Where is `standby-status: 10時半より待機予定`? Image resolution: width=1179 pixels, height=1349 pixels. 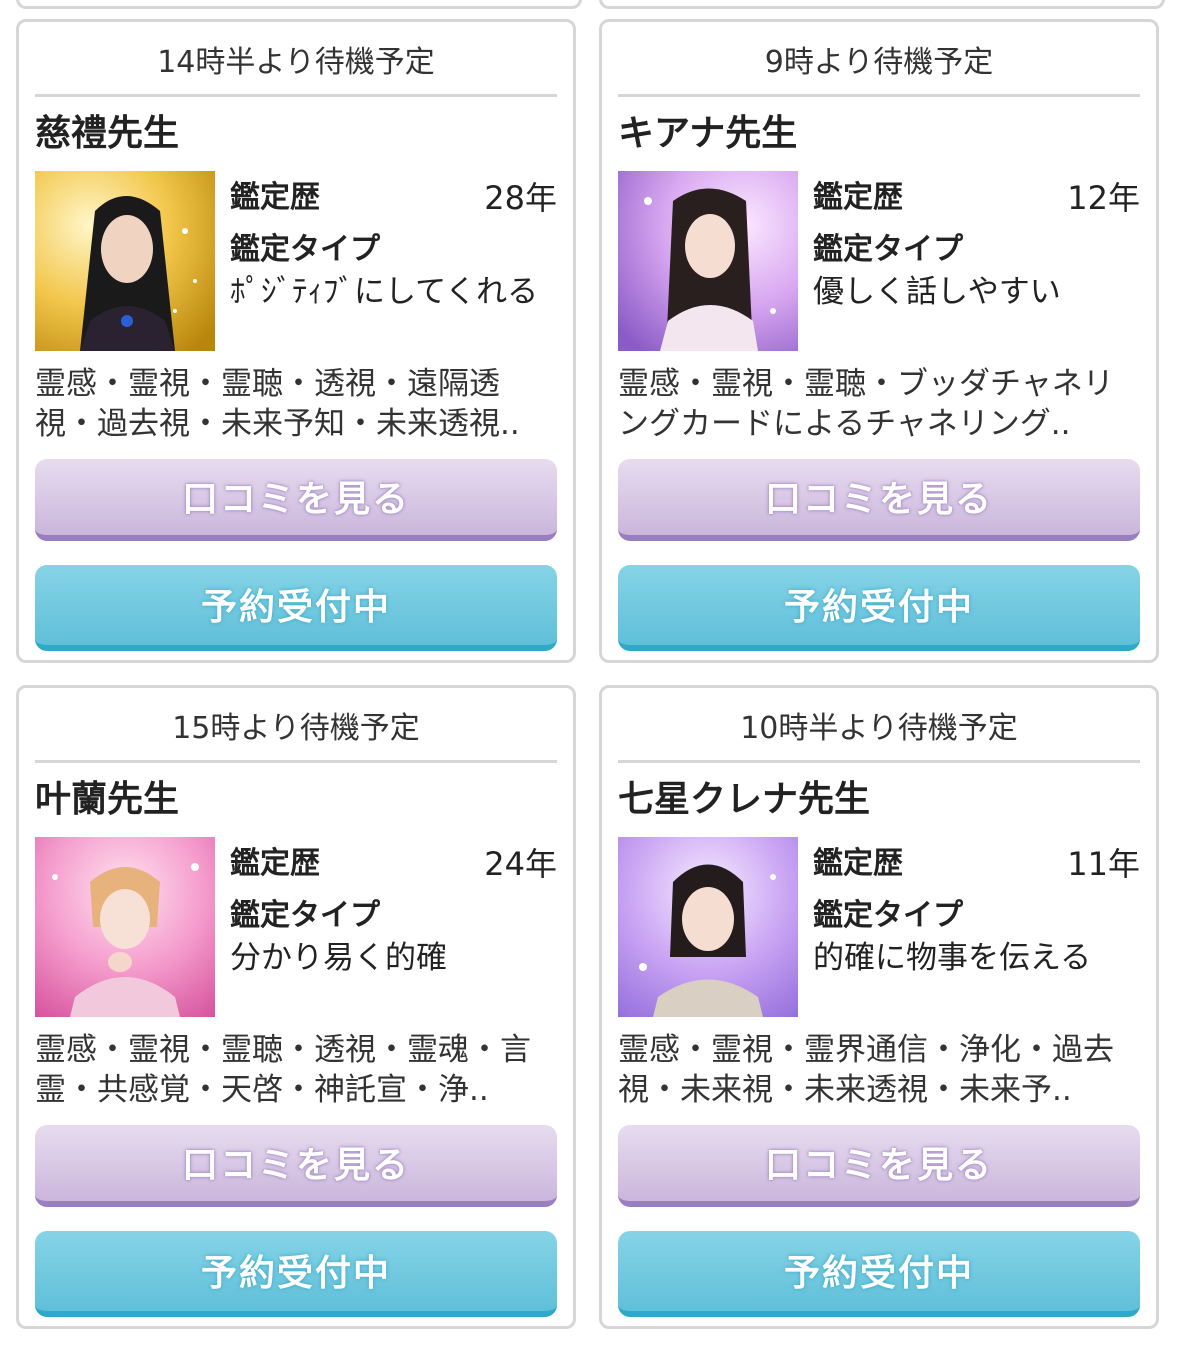
standby-status: 10時半より待機予定 is located at coordinates (879, 730).